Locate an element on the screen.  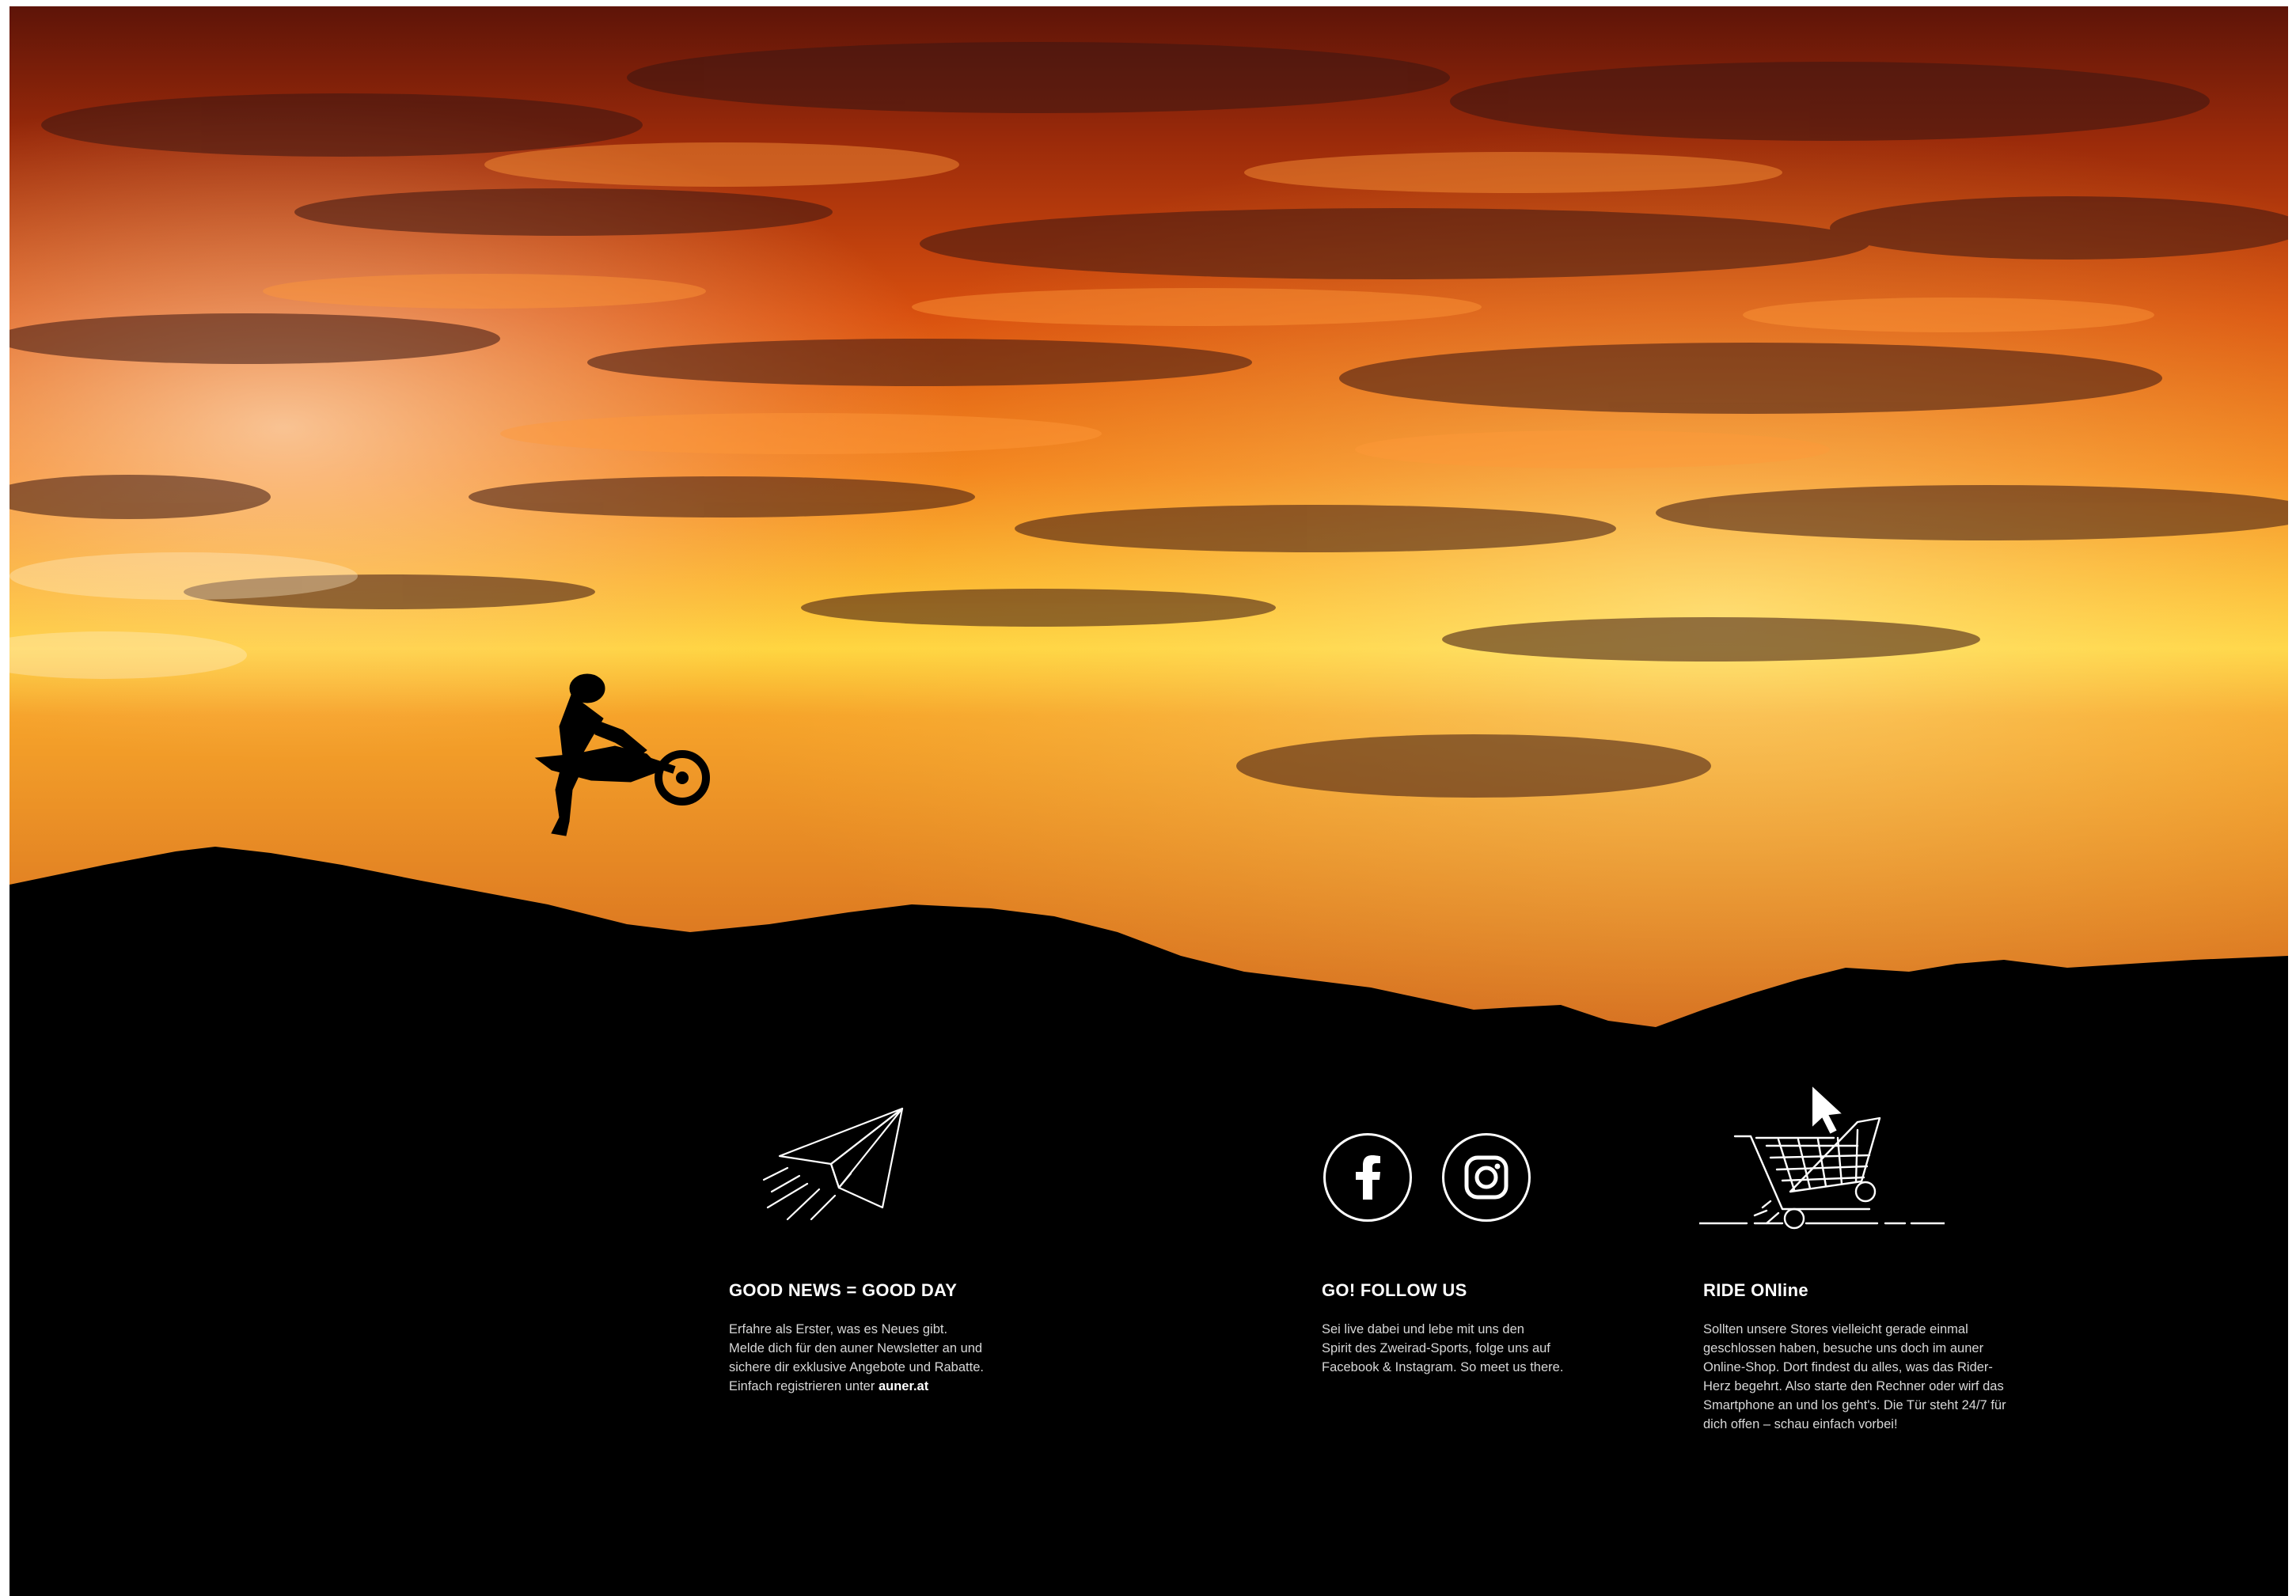
newsletter-line: Einfach registrieren unter auner.at is located at coordinates (895, 1386).